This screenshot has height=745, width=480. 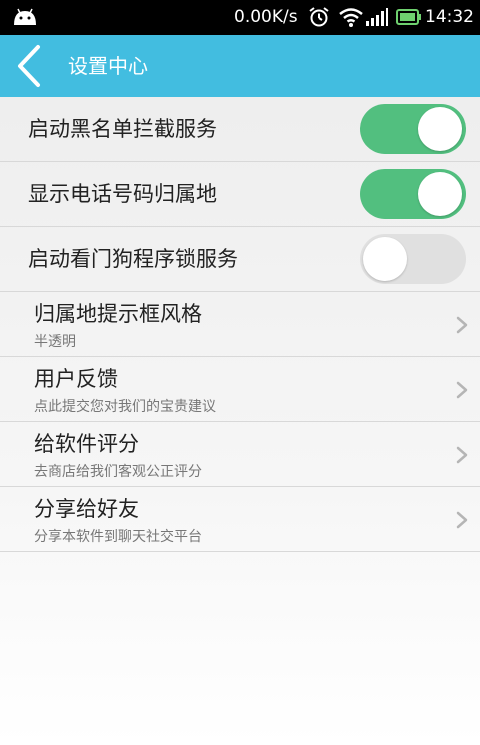 I want to click on setting-label: 启动黑名单拦截服务, so click(x=122, y=129).